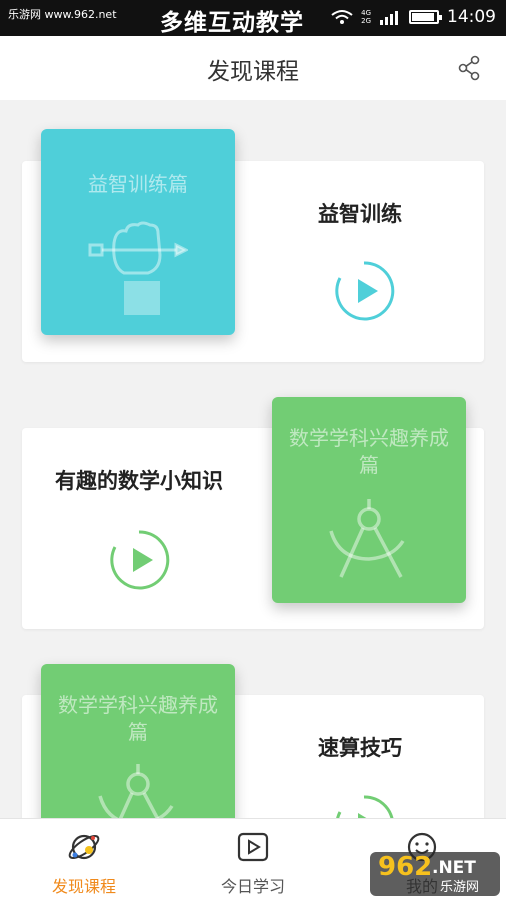  What do you see at coordinates (252, 886) in the screenshot?
I see `tab-label: 今日学习` at bounding box center [252, 886].